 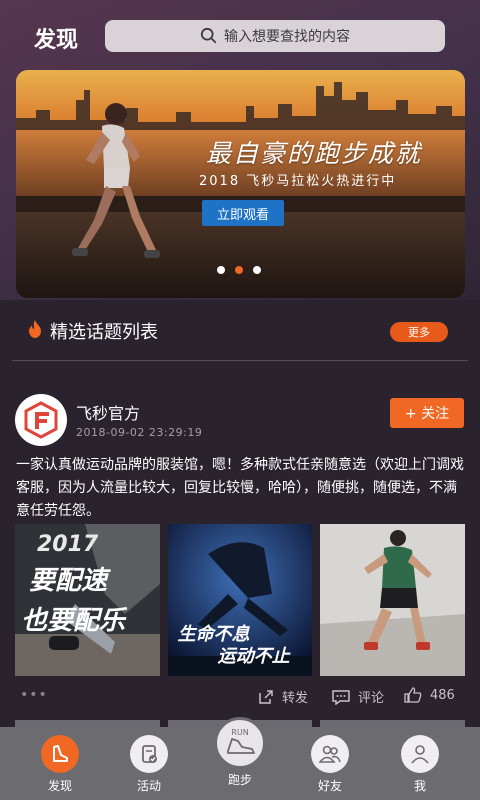 What do you see at coordinates (139, 432) in the screenshot?
I see `post-timestamp: 2018-09-02 23:29:19` at bounding box center [139, 432].